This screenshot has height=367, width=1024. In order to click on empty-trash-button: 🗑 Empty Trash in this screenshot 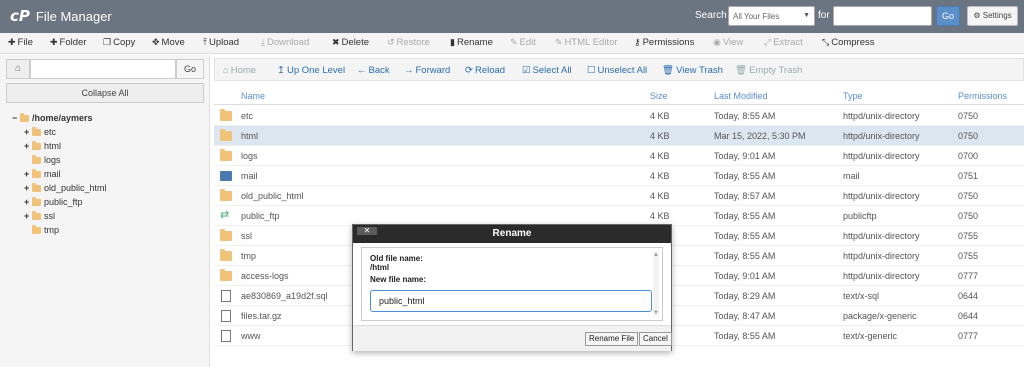, I will do `click(768, 70)`.